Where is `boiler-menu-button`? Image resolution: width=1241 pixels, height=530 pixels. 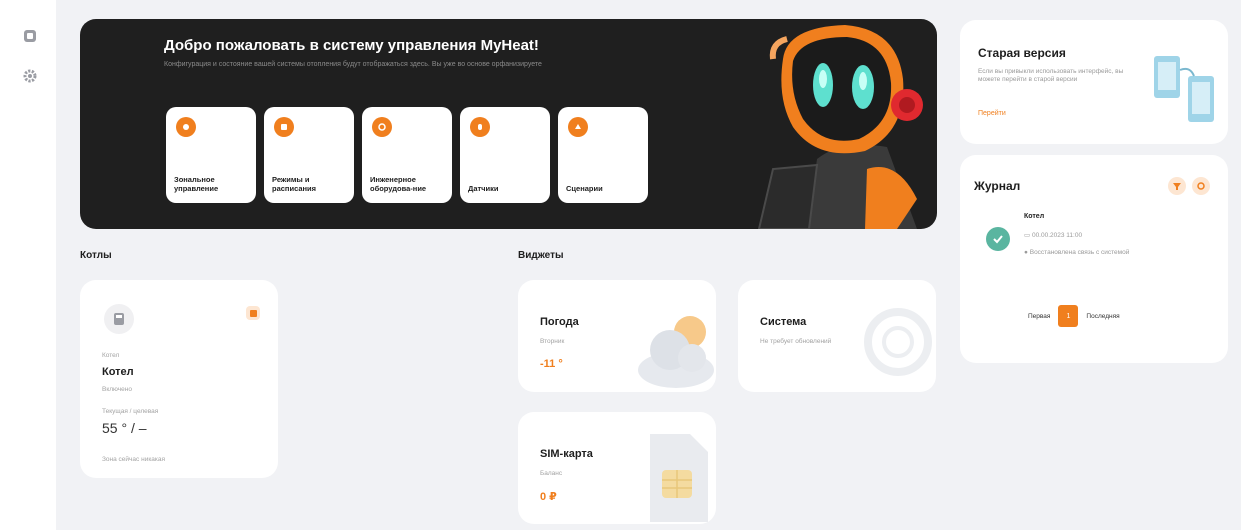
boiler-menu-button is located at coordinates (253, 313).